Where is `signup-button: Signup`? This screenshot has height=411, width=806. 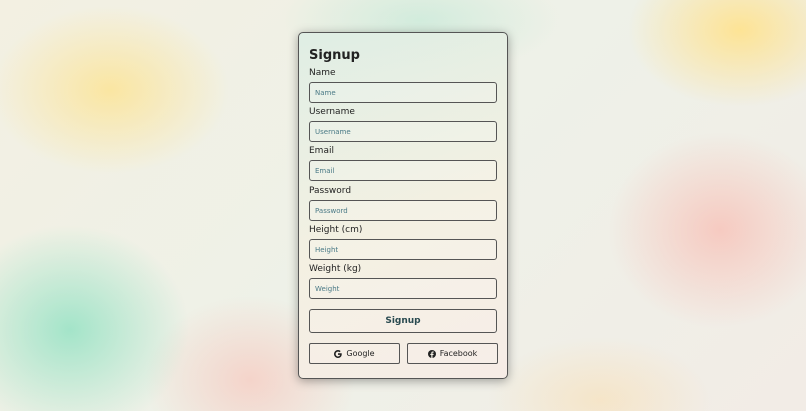
signup-button: Signup is located at coordinates (403, 321).